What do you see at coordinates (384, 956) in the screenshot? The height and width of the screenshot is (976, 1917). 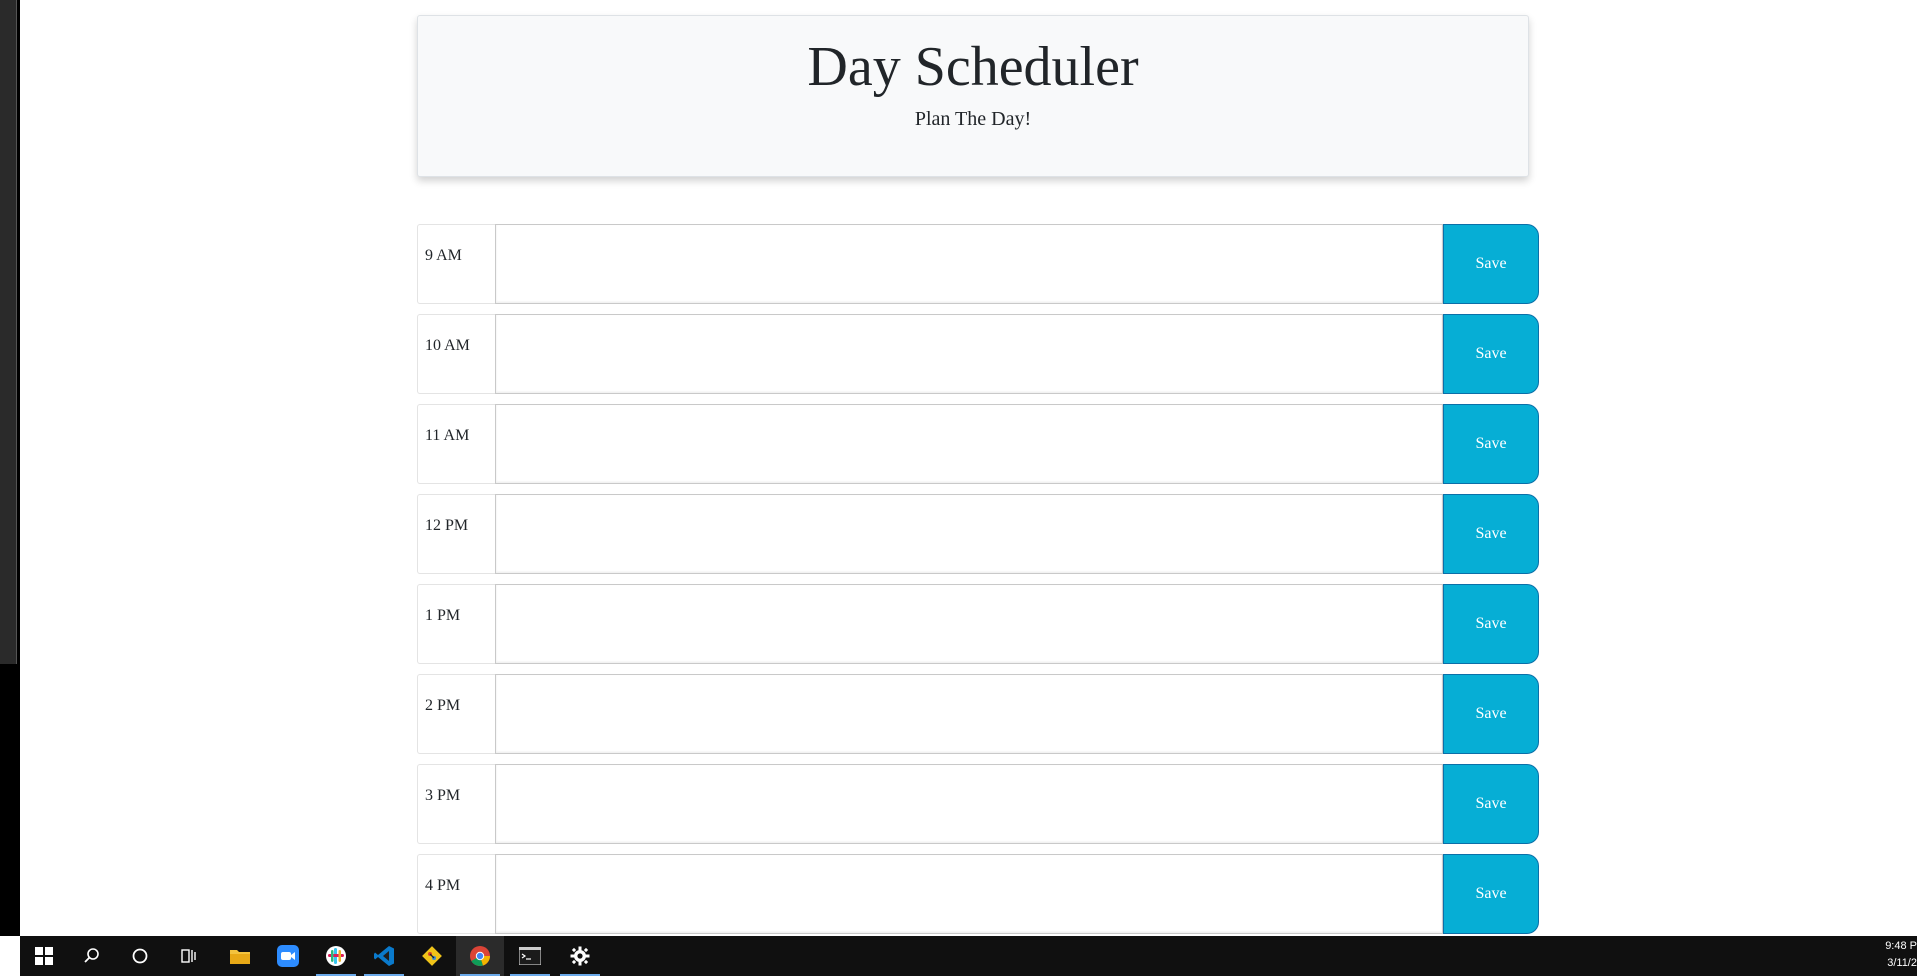 I see `vscode-icon` at bounding box center [384, 956].